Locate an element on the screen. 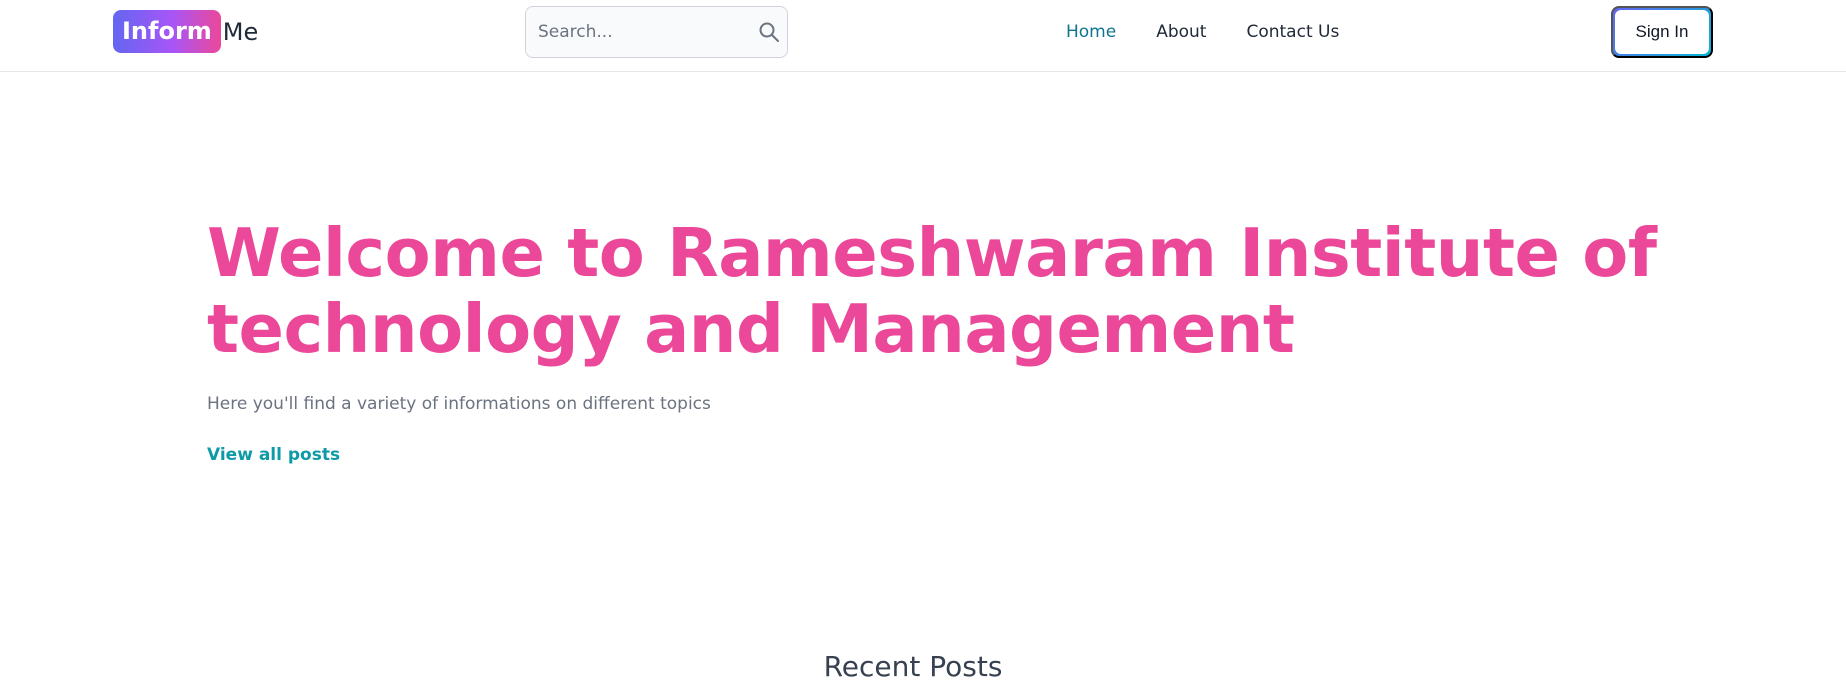 The width and height of the screenshot is (1846, 700). nav-link-home: Home is located at coordinates (1091, 32).